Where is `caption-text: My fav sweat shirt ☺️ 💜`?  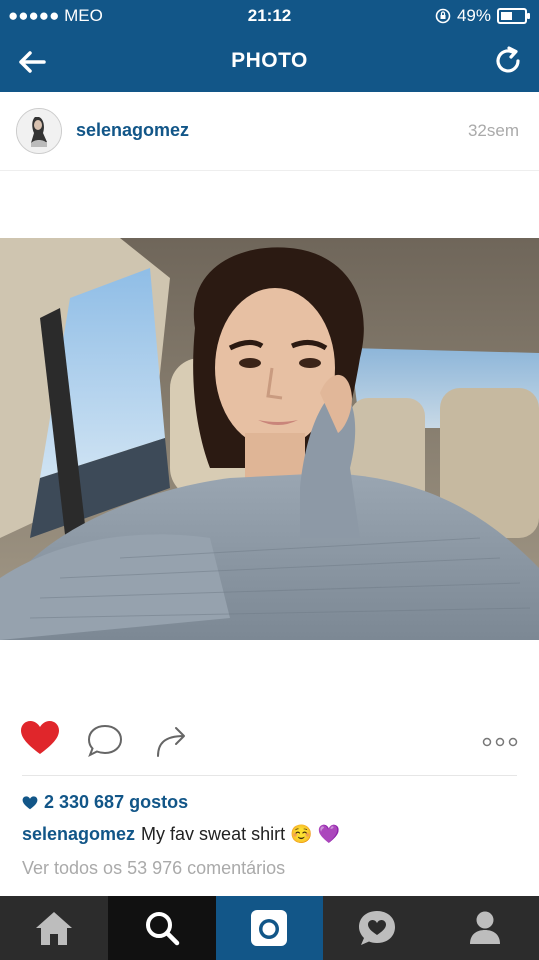
caption-text: My fav sweat shirt ☺️ 💜 is located at coordinates (240, 834).